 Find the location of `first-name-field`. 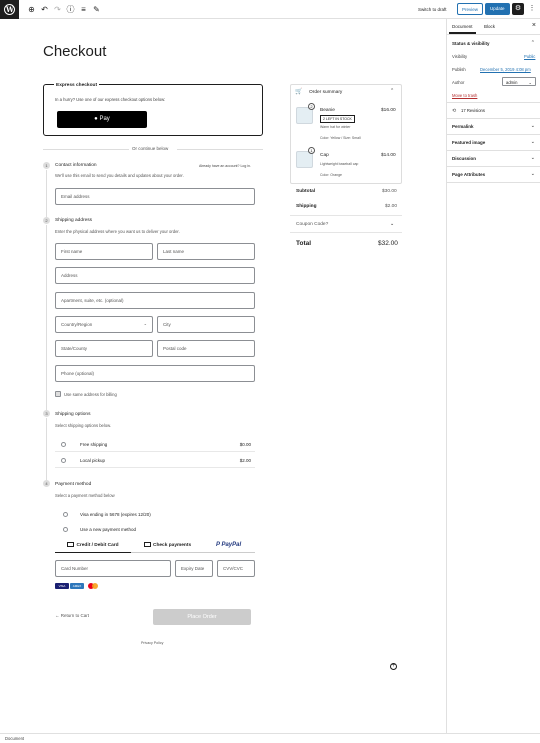

first-name-field is located at coordinates (104, 251).